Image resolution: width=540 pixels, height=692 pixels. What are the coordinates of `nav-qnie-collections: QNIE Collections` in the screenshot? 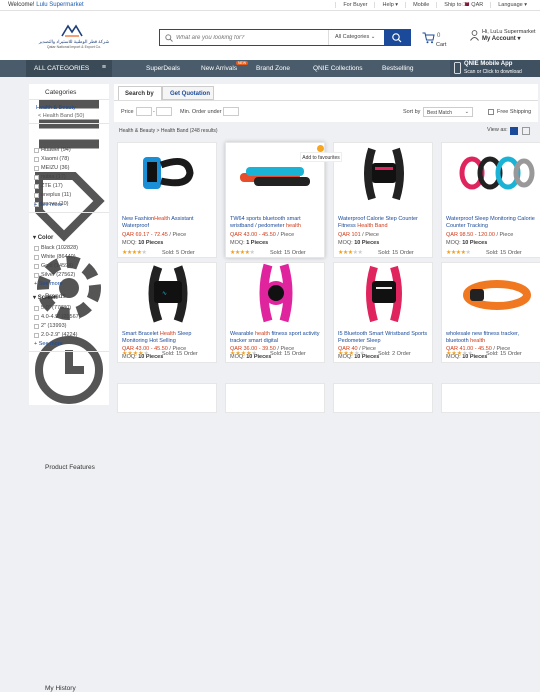 It's located at (338, 68).